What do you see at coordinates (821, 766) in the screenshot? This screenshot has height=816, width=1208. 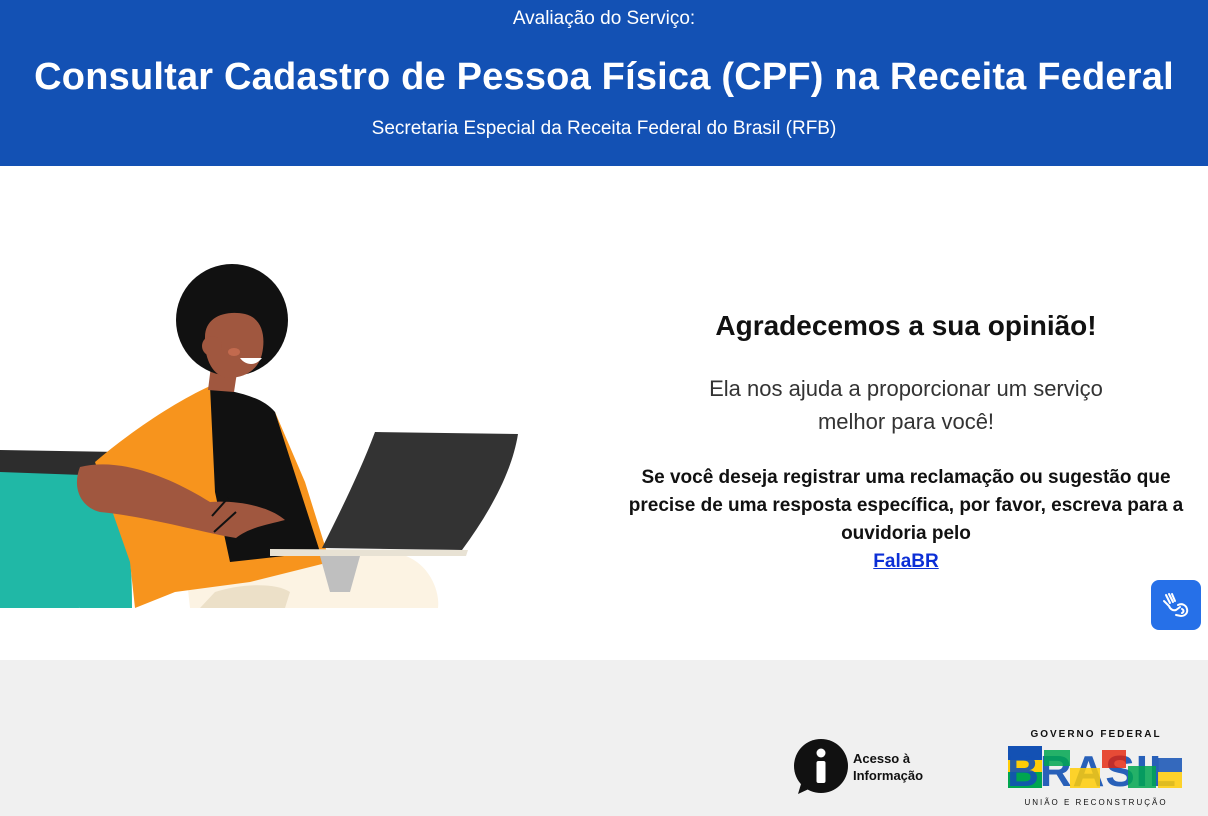 I see `info-icon` at bounding box center [821, 766].